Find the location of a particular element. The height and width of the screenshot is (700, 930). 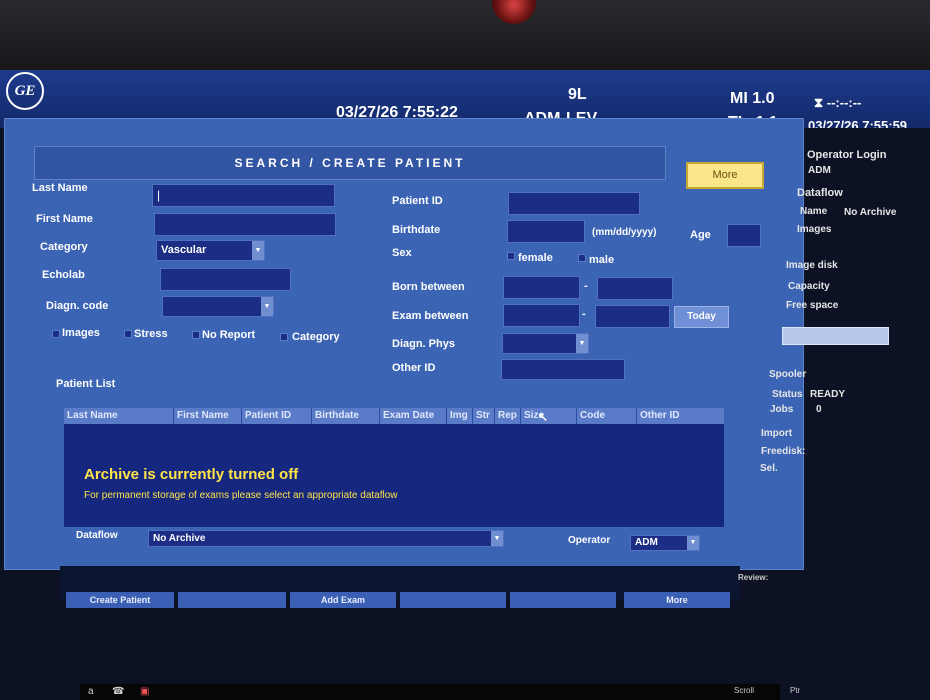

sex-label: Sex is located at coordinates (402, 253).